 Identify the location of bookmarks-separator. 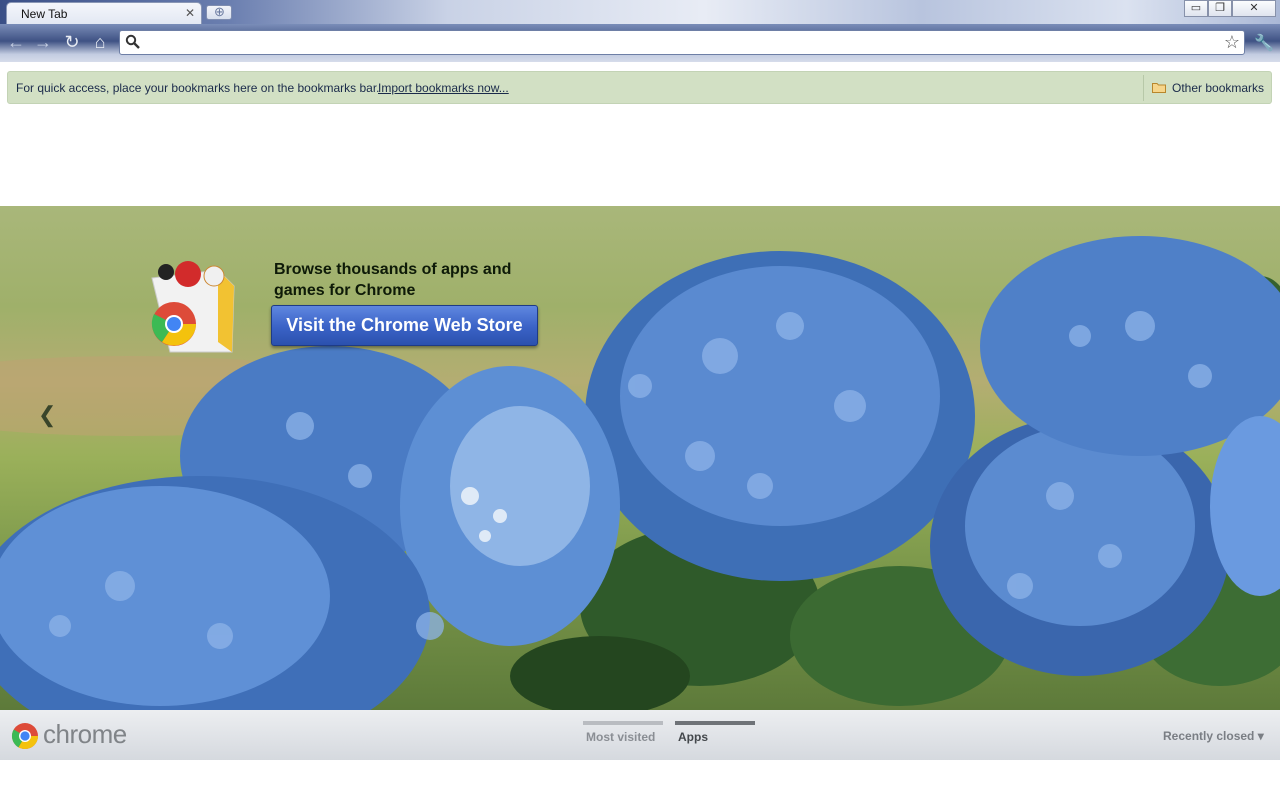
(1143, 88).